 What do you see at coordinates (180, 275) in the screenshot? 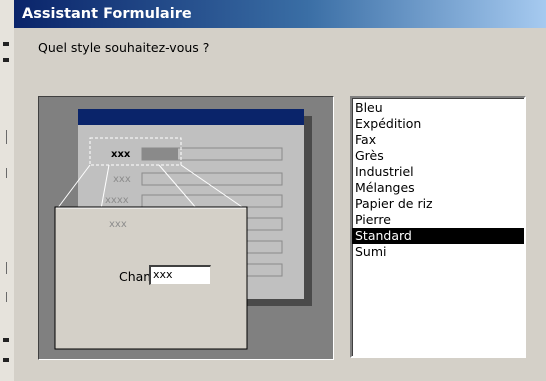
I see `popup-field-value: xxx` at bounding box center [180, 275].